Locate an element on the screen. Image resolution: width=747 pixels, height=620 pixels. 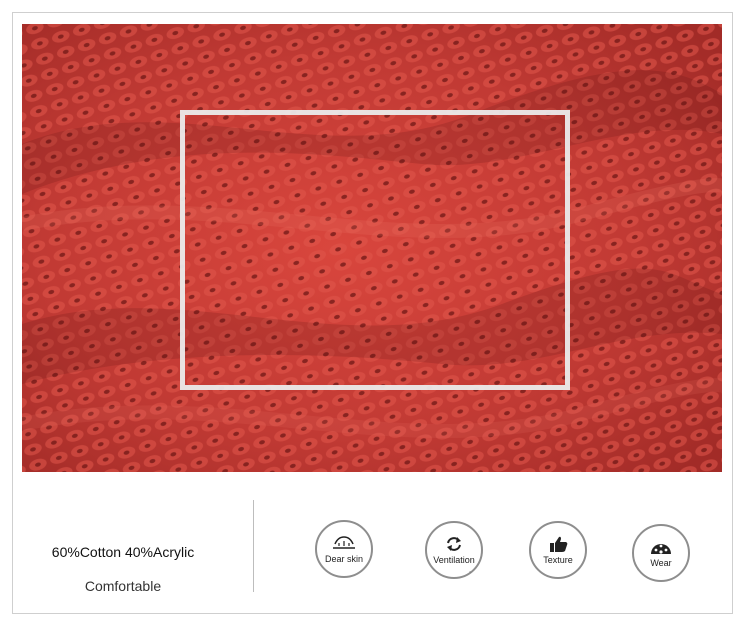
feature-badge-texture: Texture is located at coordinates (558, 550).